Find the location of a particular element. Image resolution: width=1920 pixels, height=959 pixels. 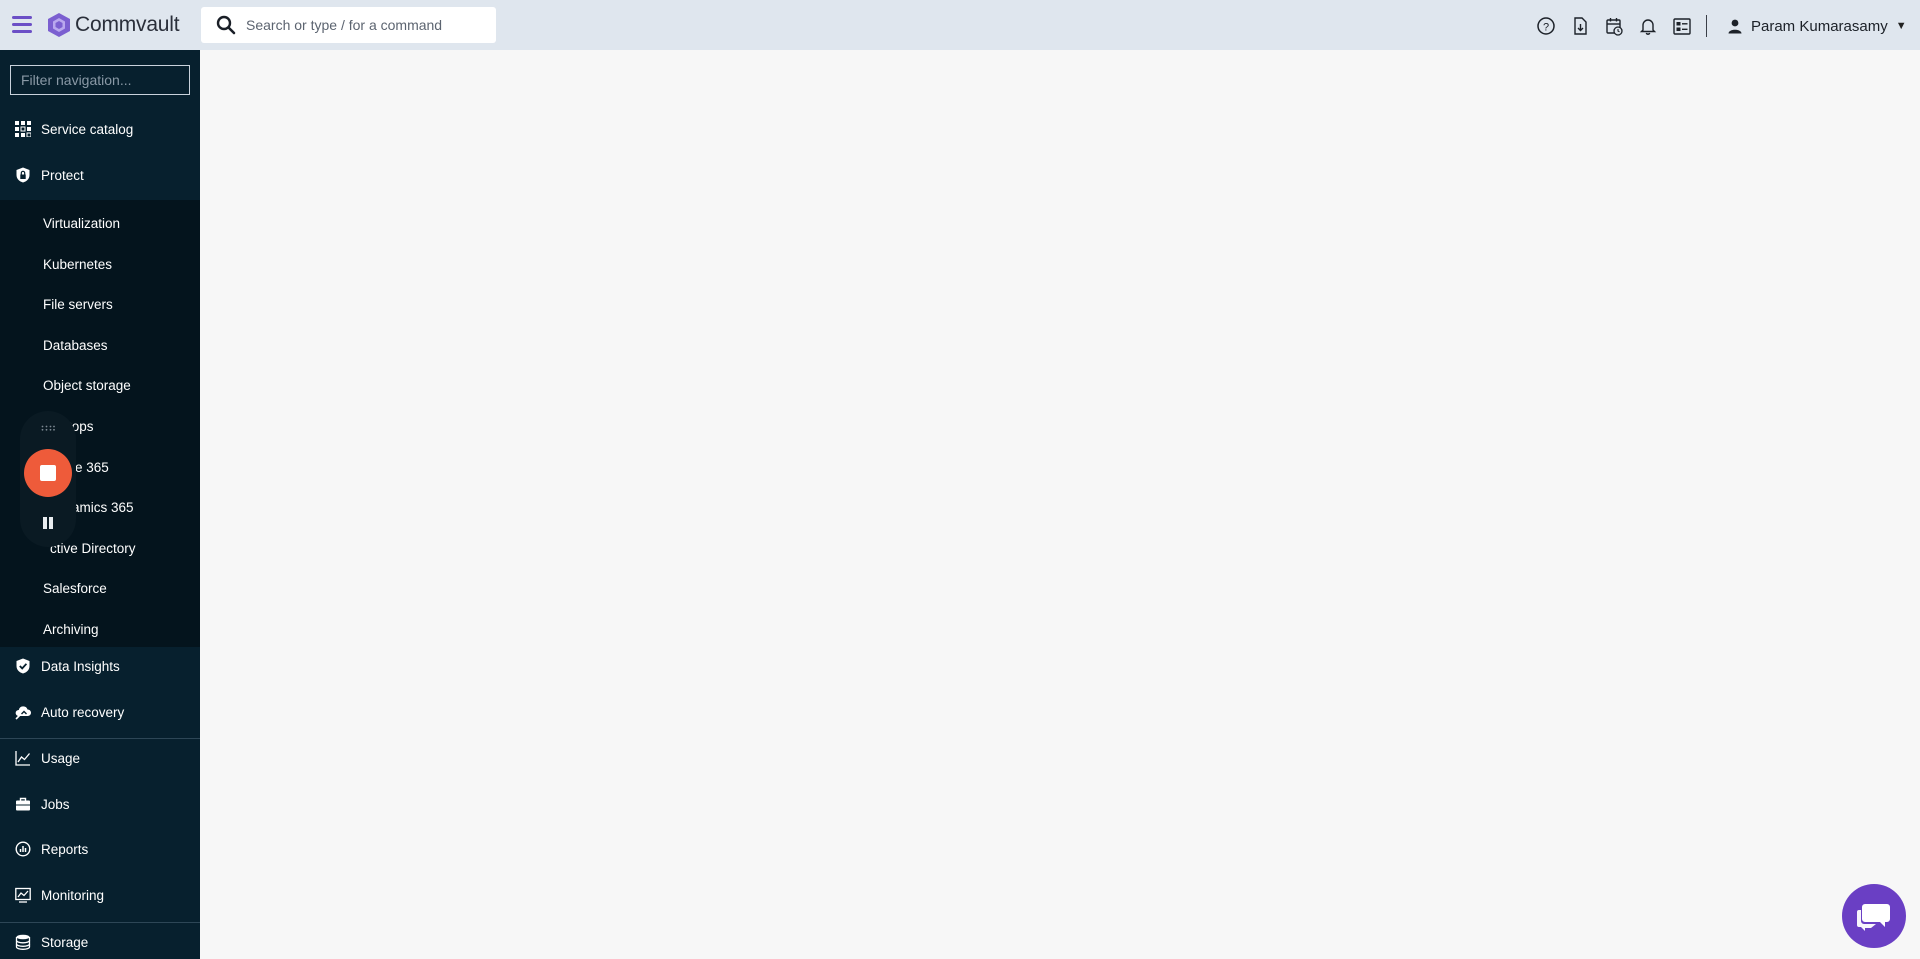

filter-navigation-input is located at coordinates (100, 80).